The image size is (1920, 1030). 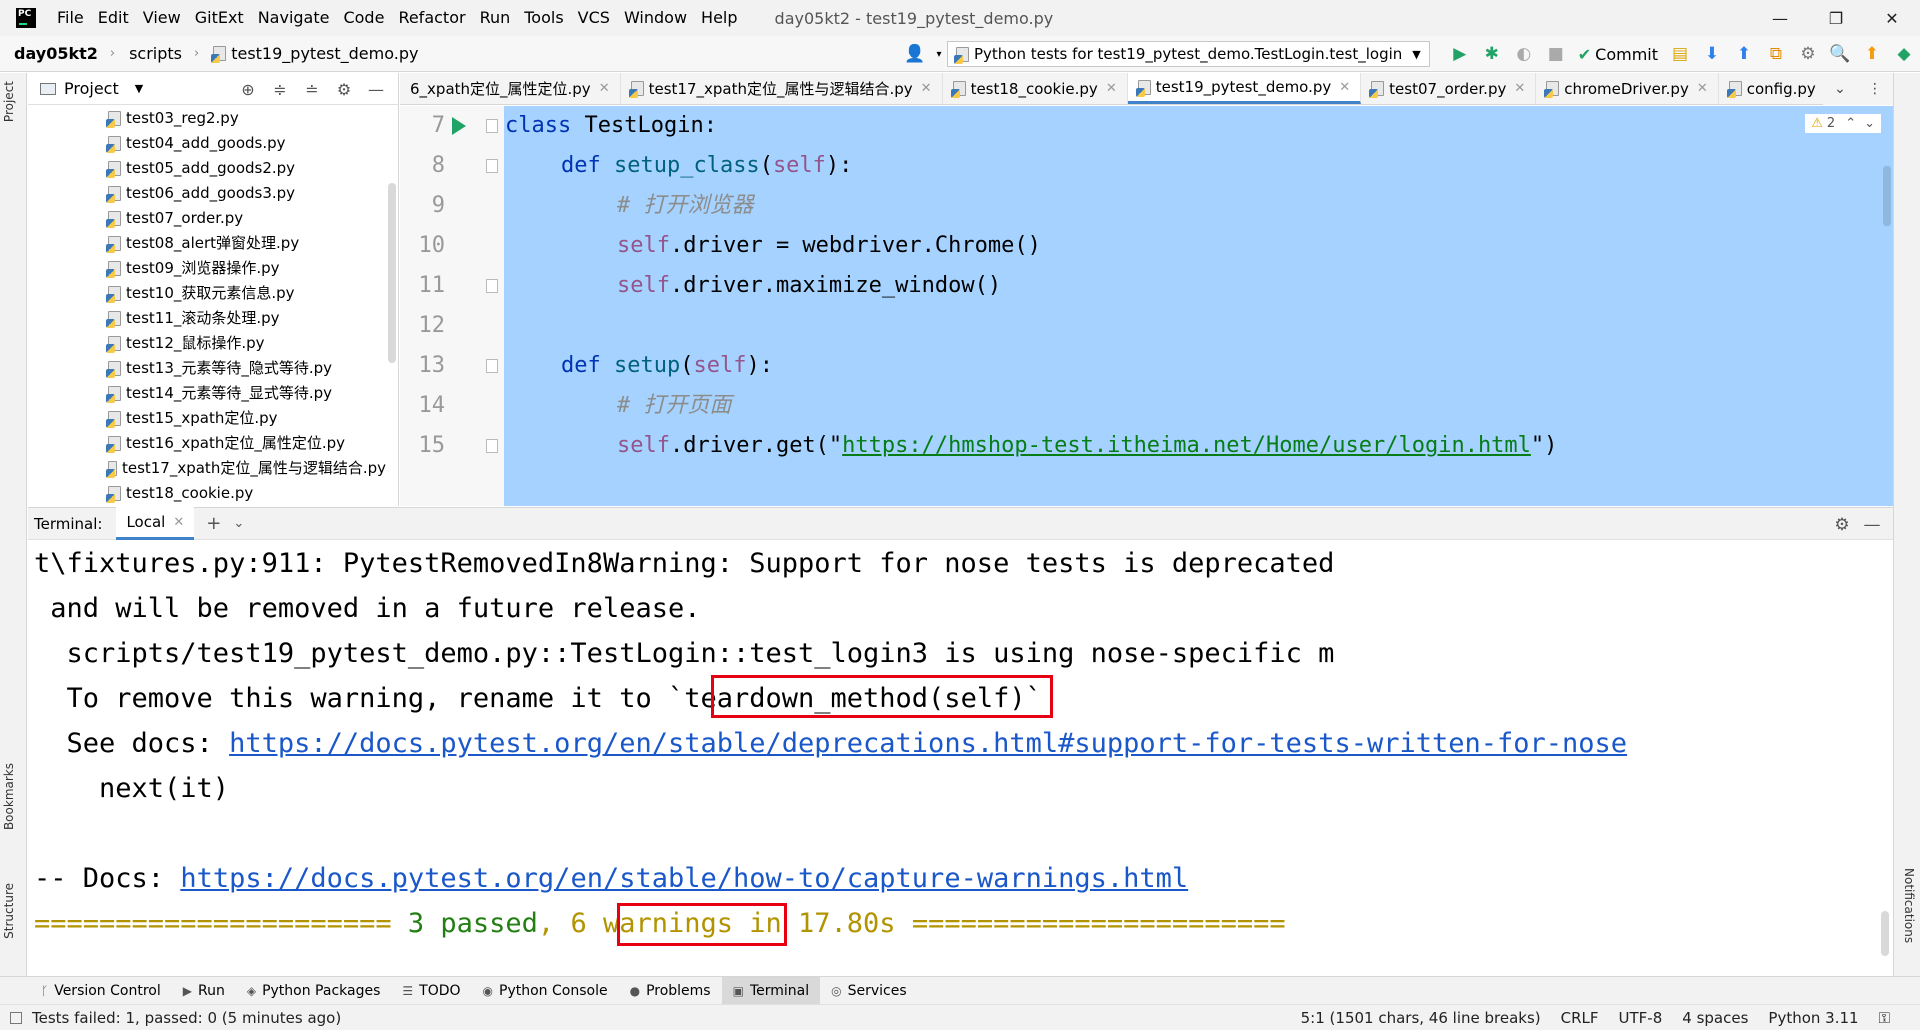 I want to click on coverage-icon: ◐, so click(x=1524, y=54).